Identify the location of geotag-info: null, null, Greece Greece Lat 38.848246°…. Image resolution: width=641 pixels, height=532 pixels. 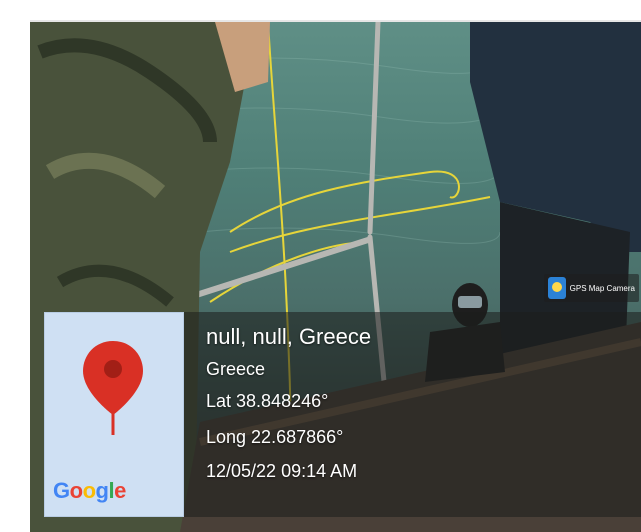
(289, 402).